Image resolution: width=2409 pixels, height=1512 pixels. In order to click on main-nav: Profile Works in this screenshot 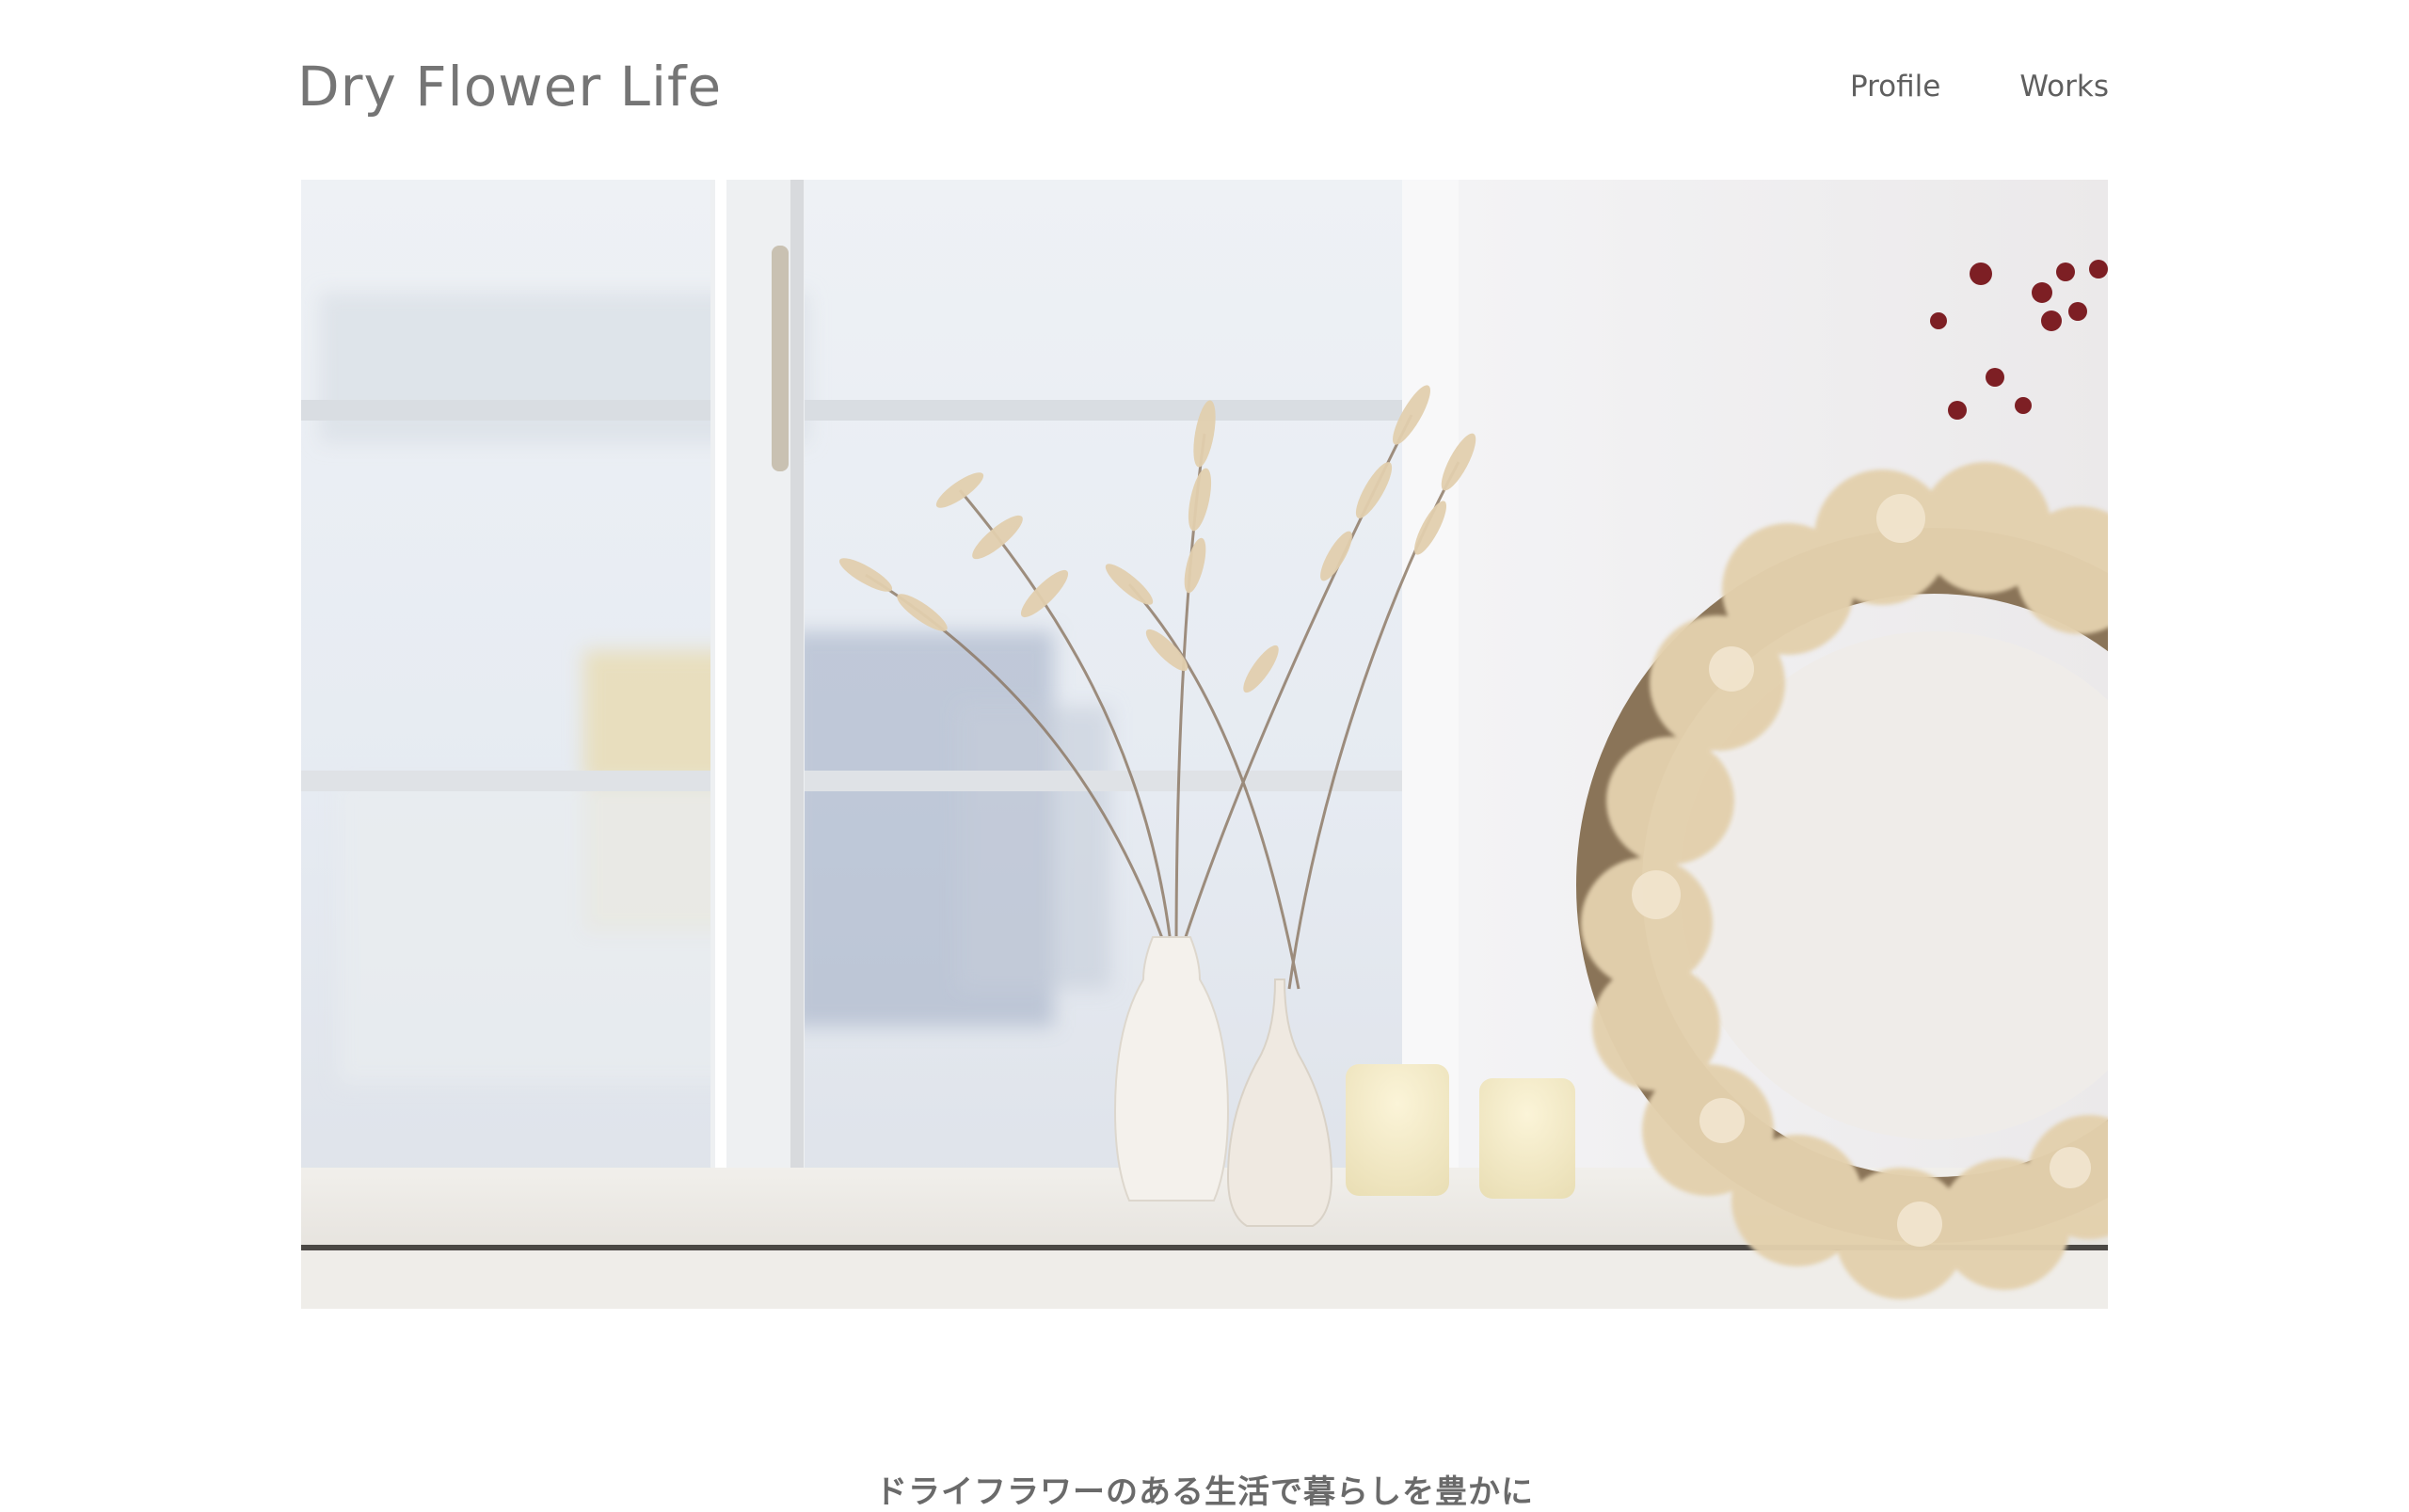, I will do `click(1980, 87)`.